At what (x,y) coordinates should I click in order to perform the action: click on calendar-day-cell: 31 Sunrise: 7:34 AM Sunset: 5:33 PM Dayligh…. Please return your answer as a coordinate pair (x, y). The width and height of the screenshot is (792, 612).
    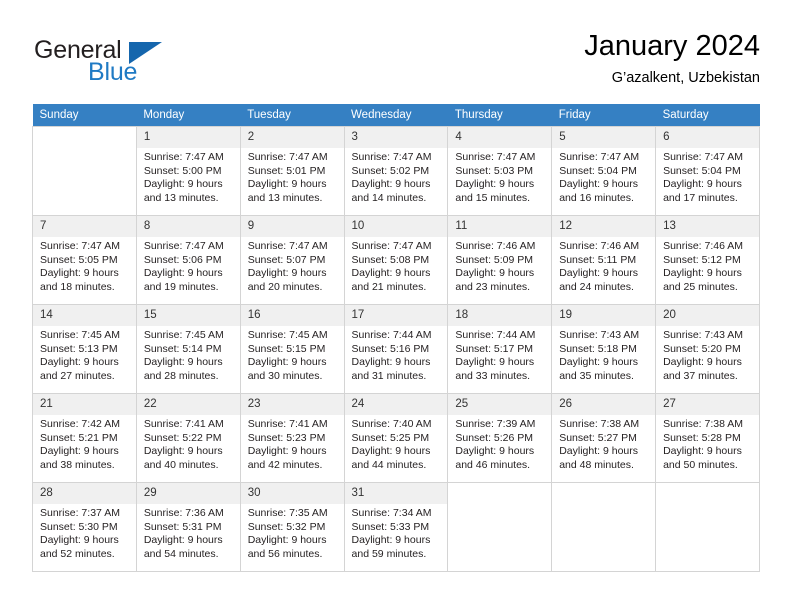
    Looking at the image, I should click on (396, 527).